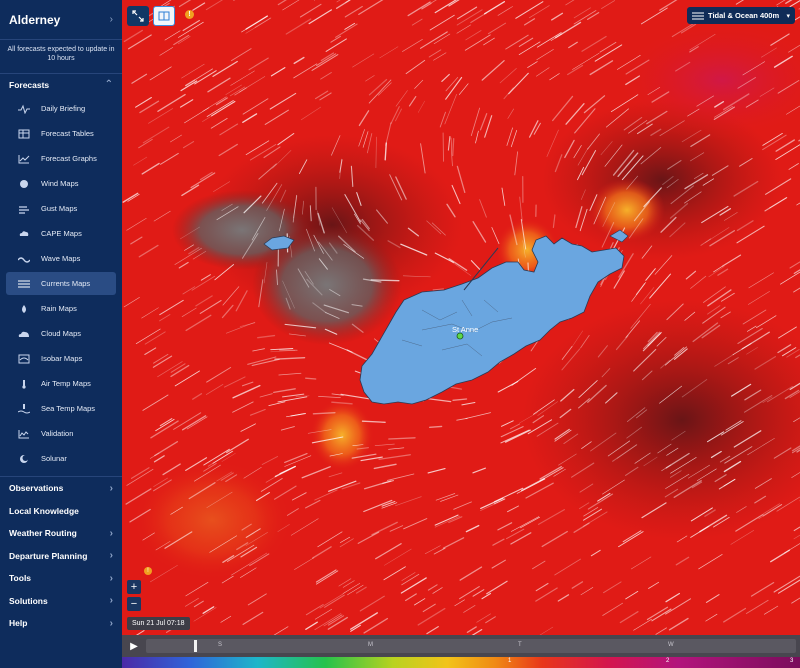  Describe the element at coordinates (370, 645) in the screenshot. I see `timeline-day-tick: M` at that location.